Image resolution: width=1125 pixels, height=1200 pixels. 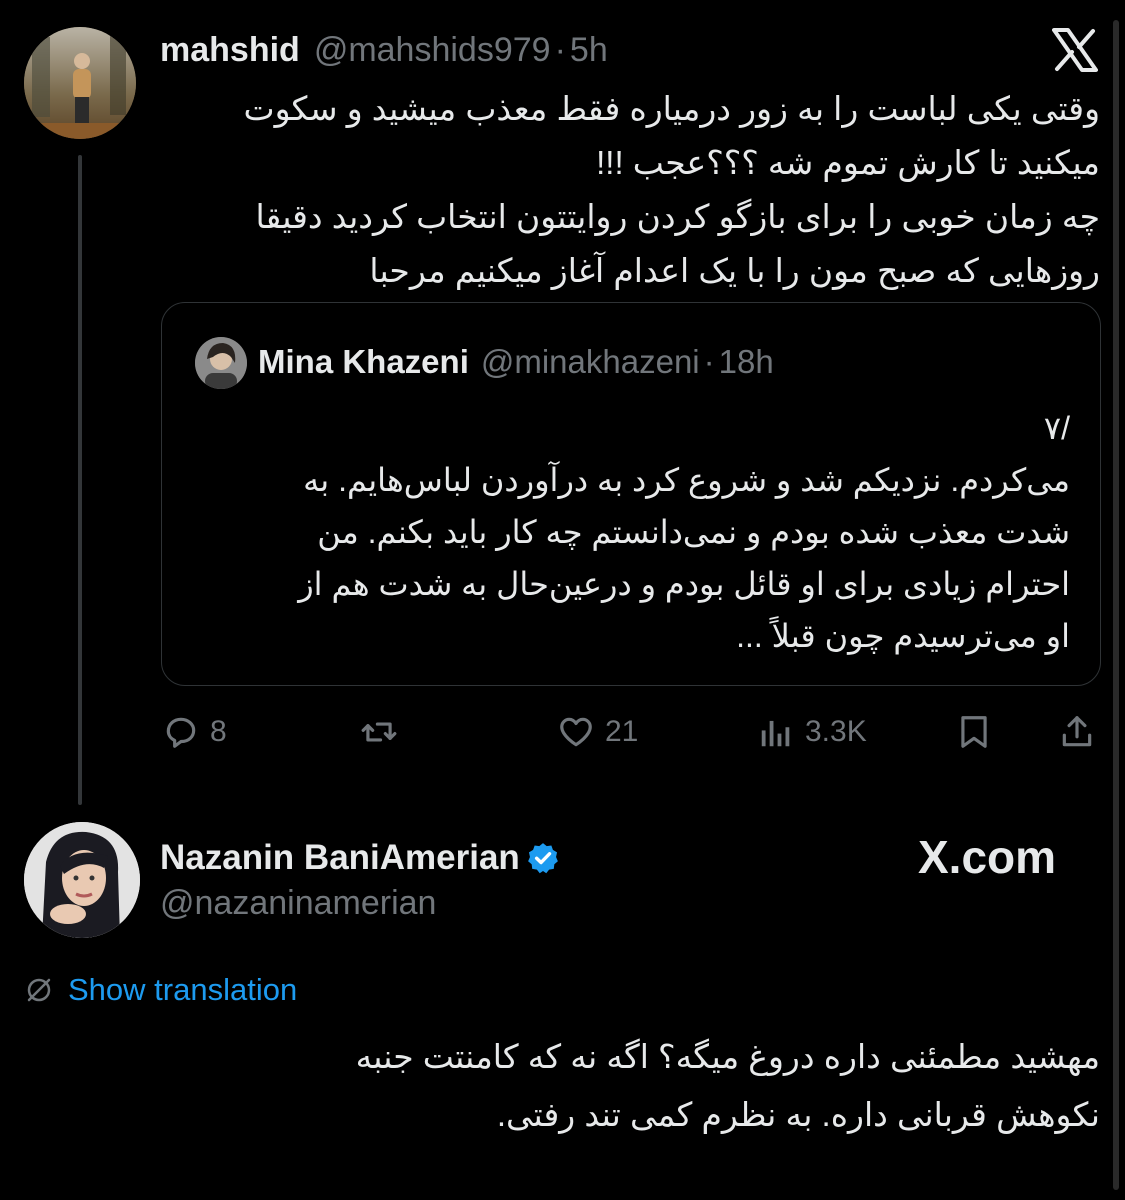 I want to click on reply-avatar-photo, so click(x=82, y=880).